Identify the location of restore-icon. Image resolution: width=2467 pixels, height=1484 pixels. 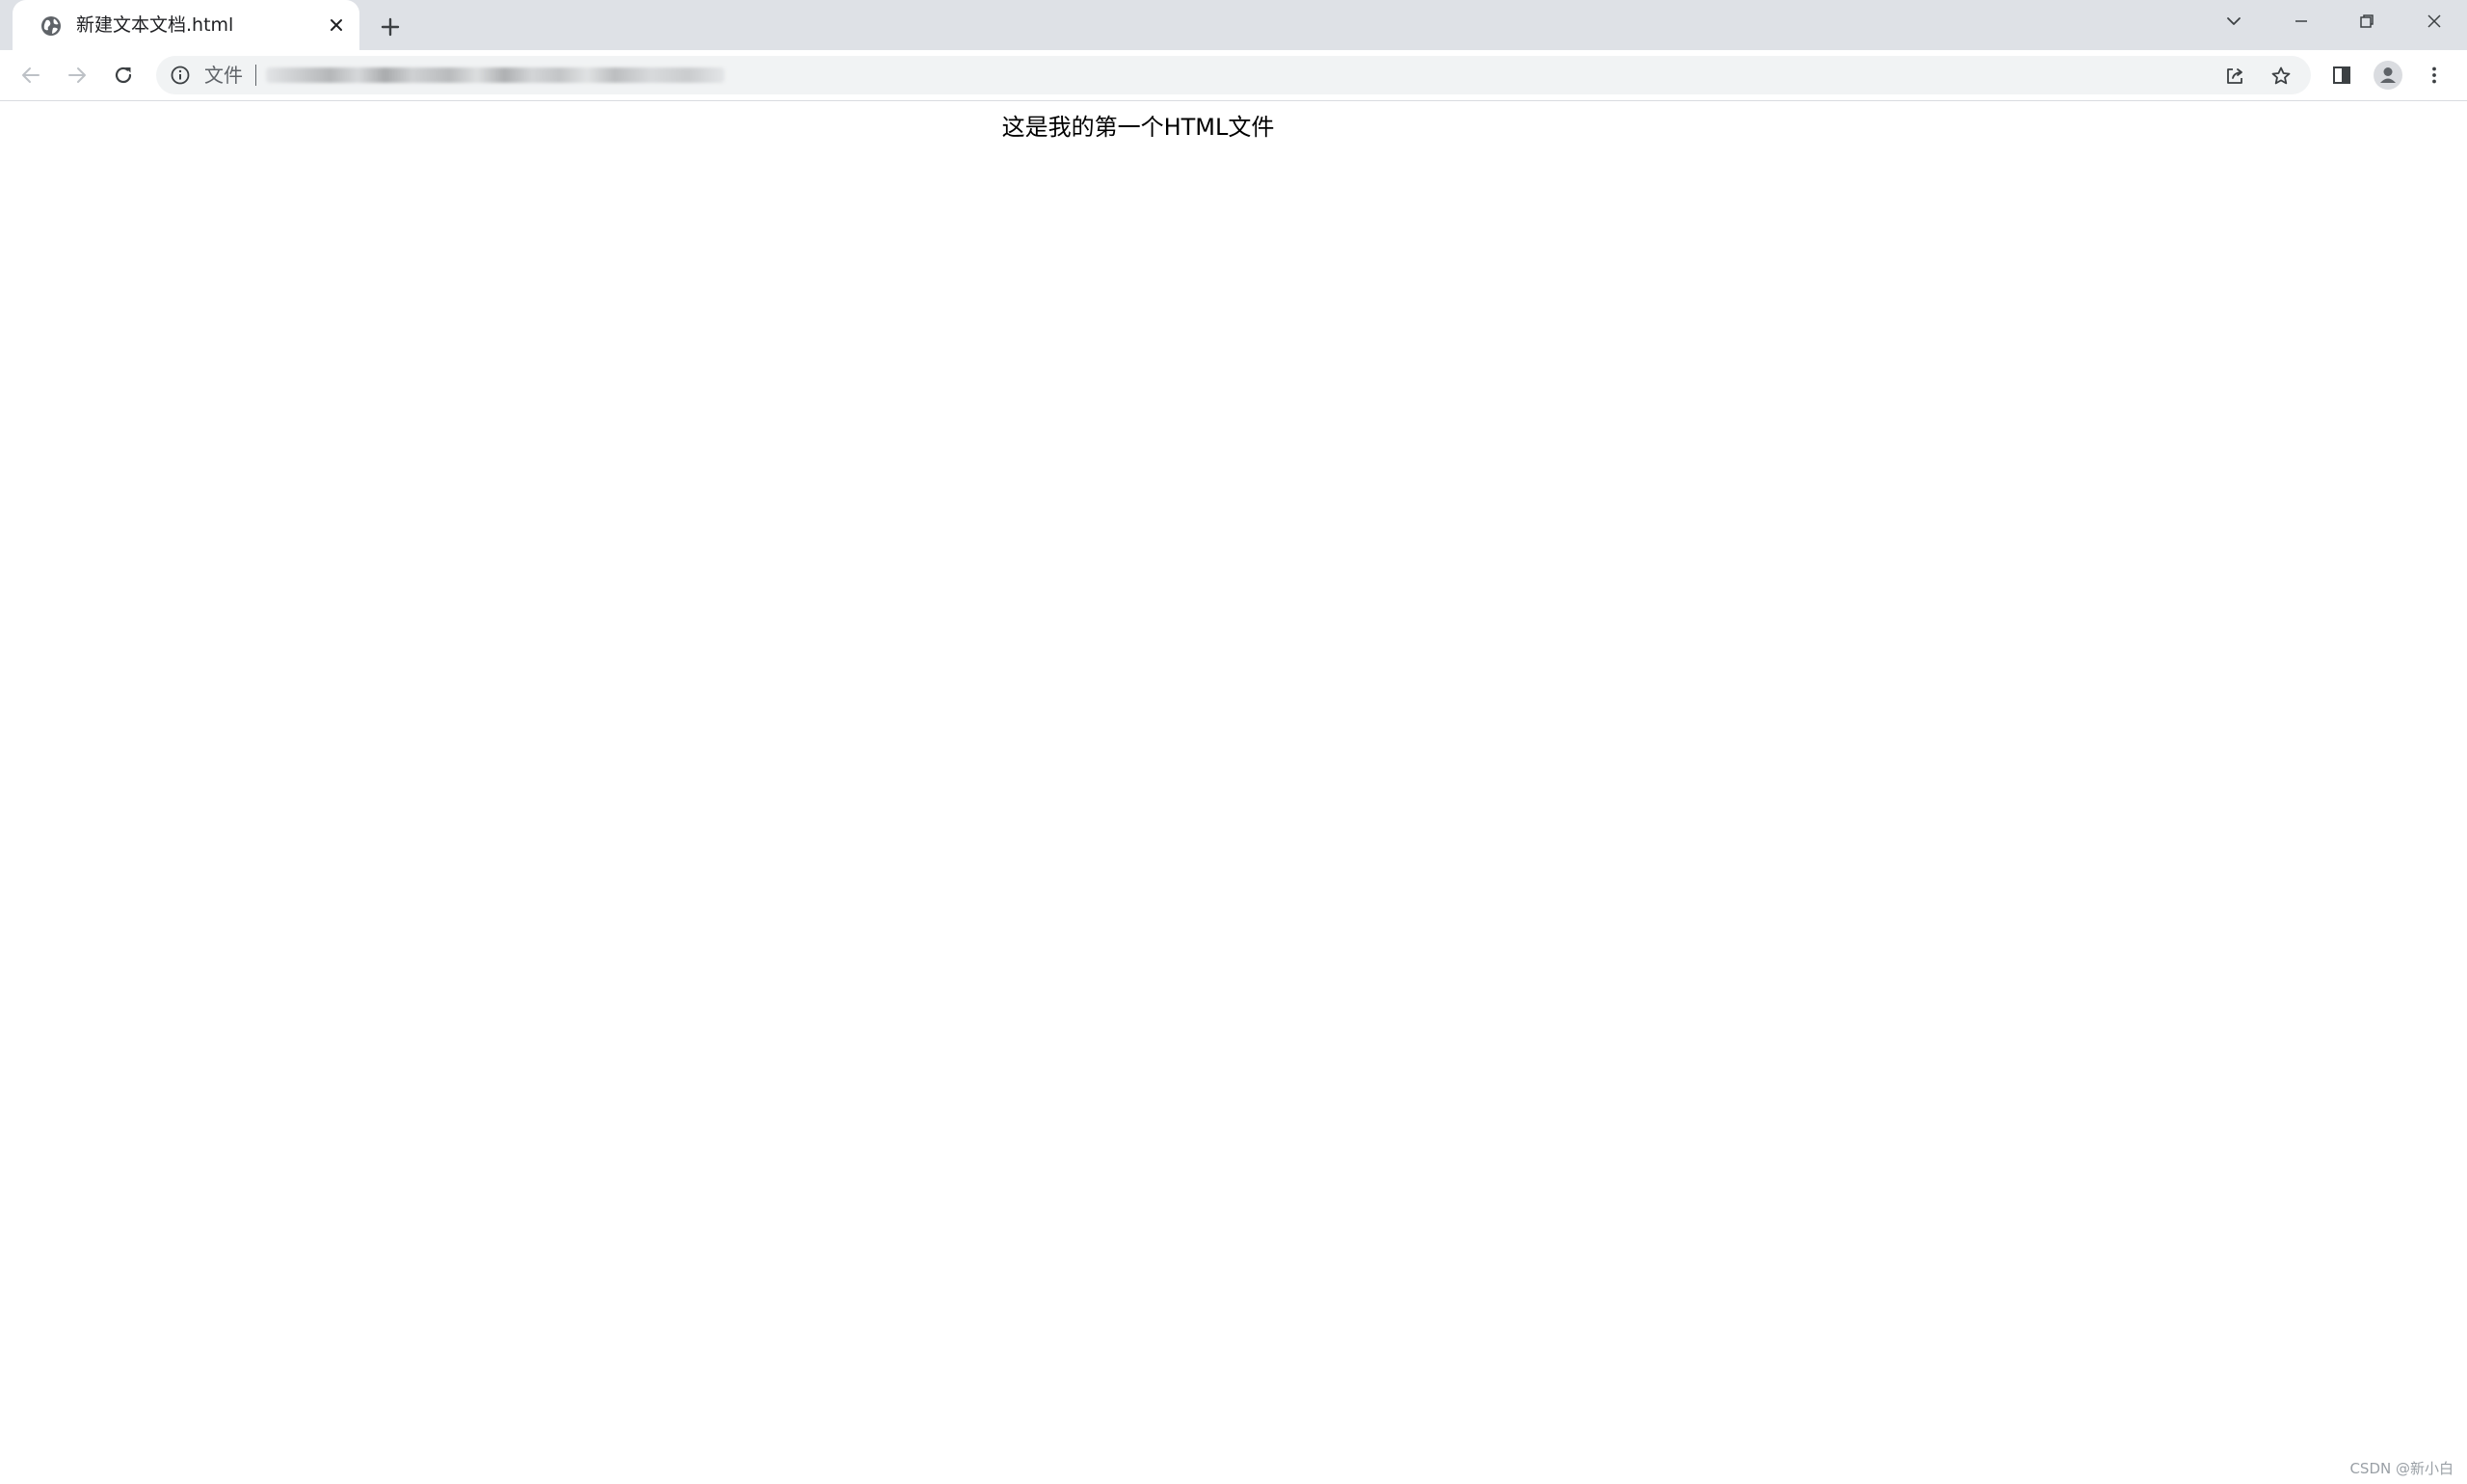
(2366, 21).